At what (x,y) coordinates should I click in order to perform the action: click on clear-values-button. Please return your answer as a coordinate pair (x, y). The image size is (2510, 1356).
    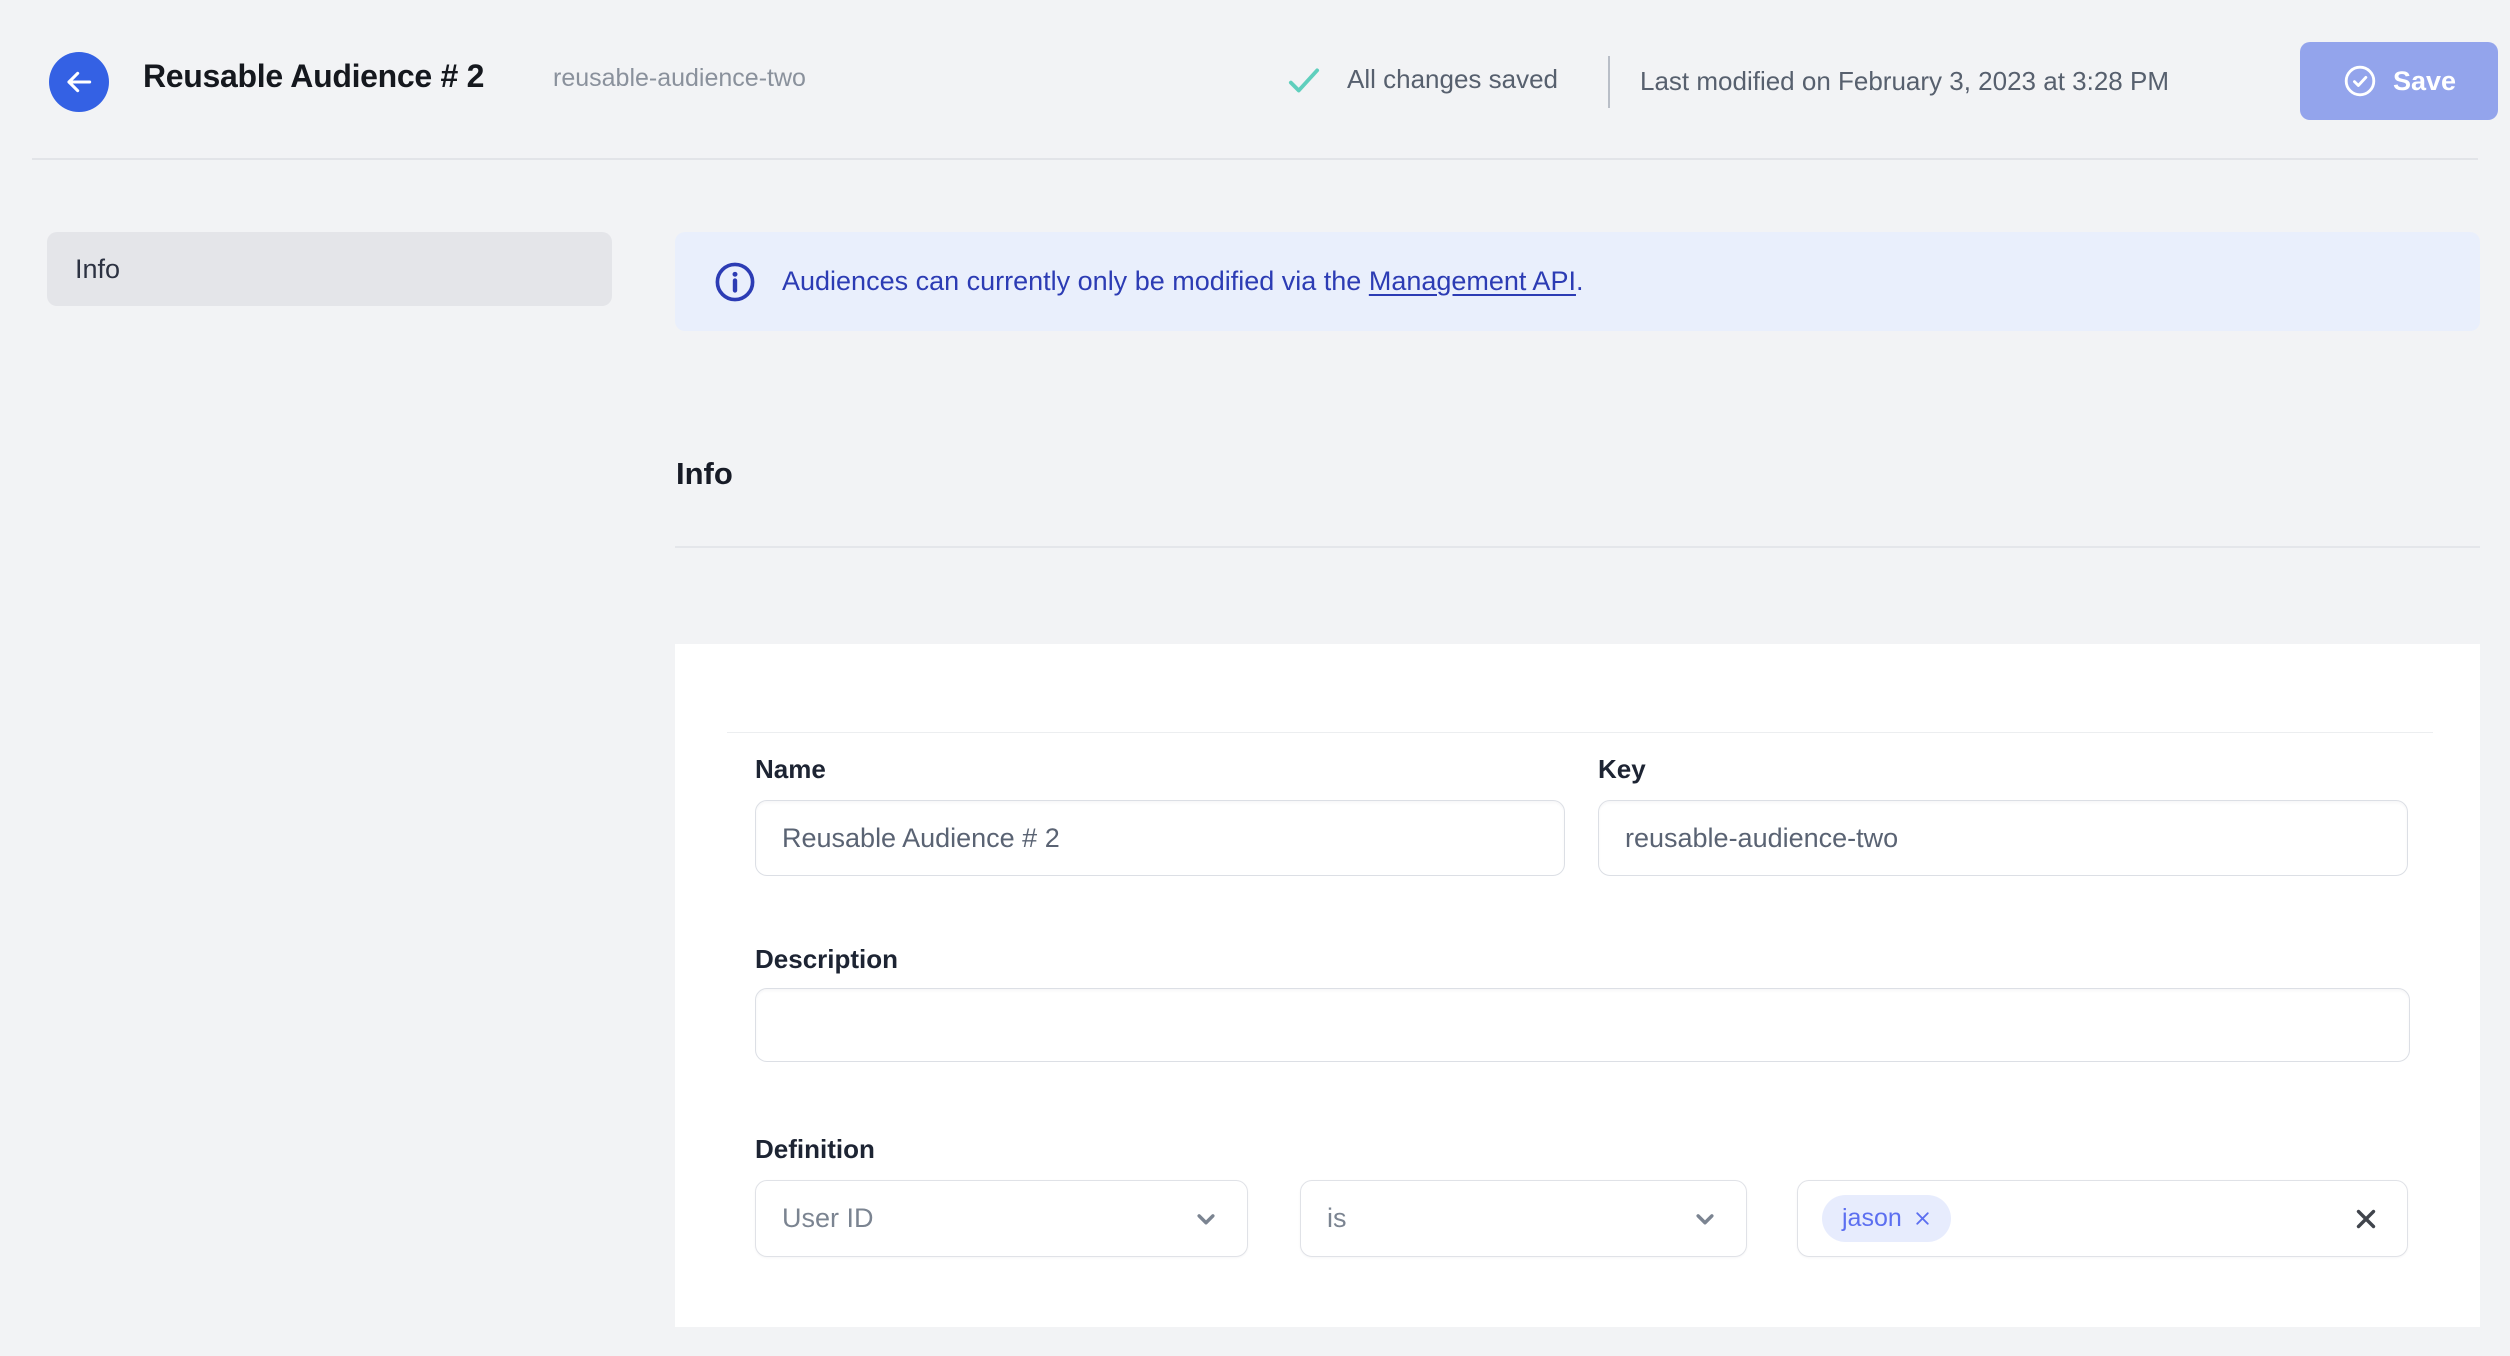
    Looking at the image, I should click on (2366, 1219).